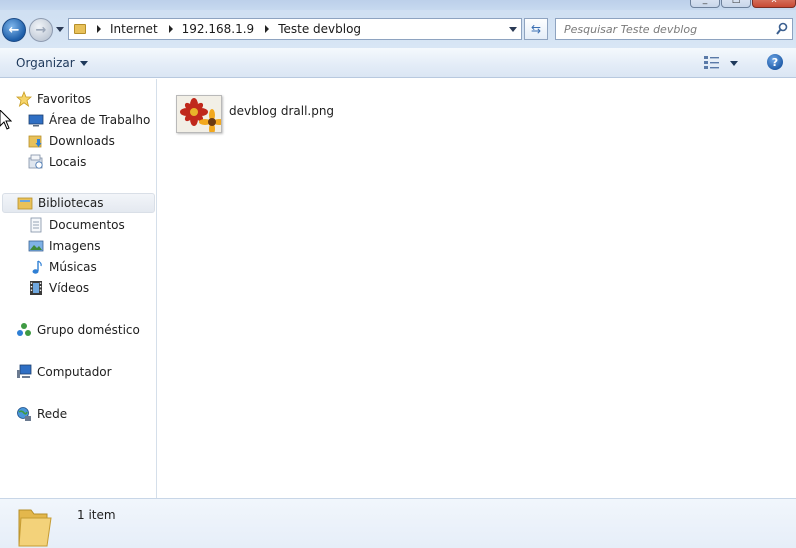 The image size is (796, 548). What do you see at coordinates (75, 246) in the screenshot?
I see `sidebar-item-label: Imagens` at bounding box center [75, 246].